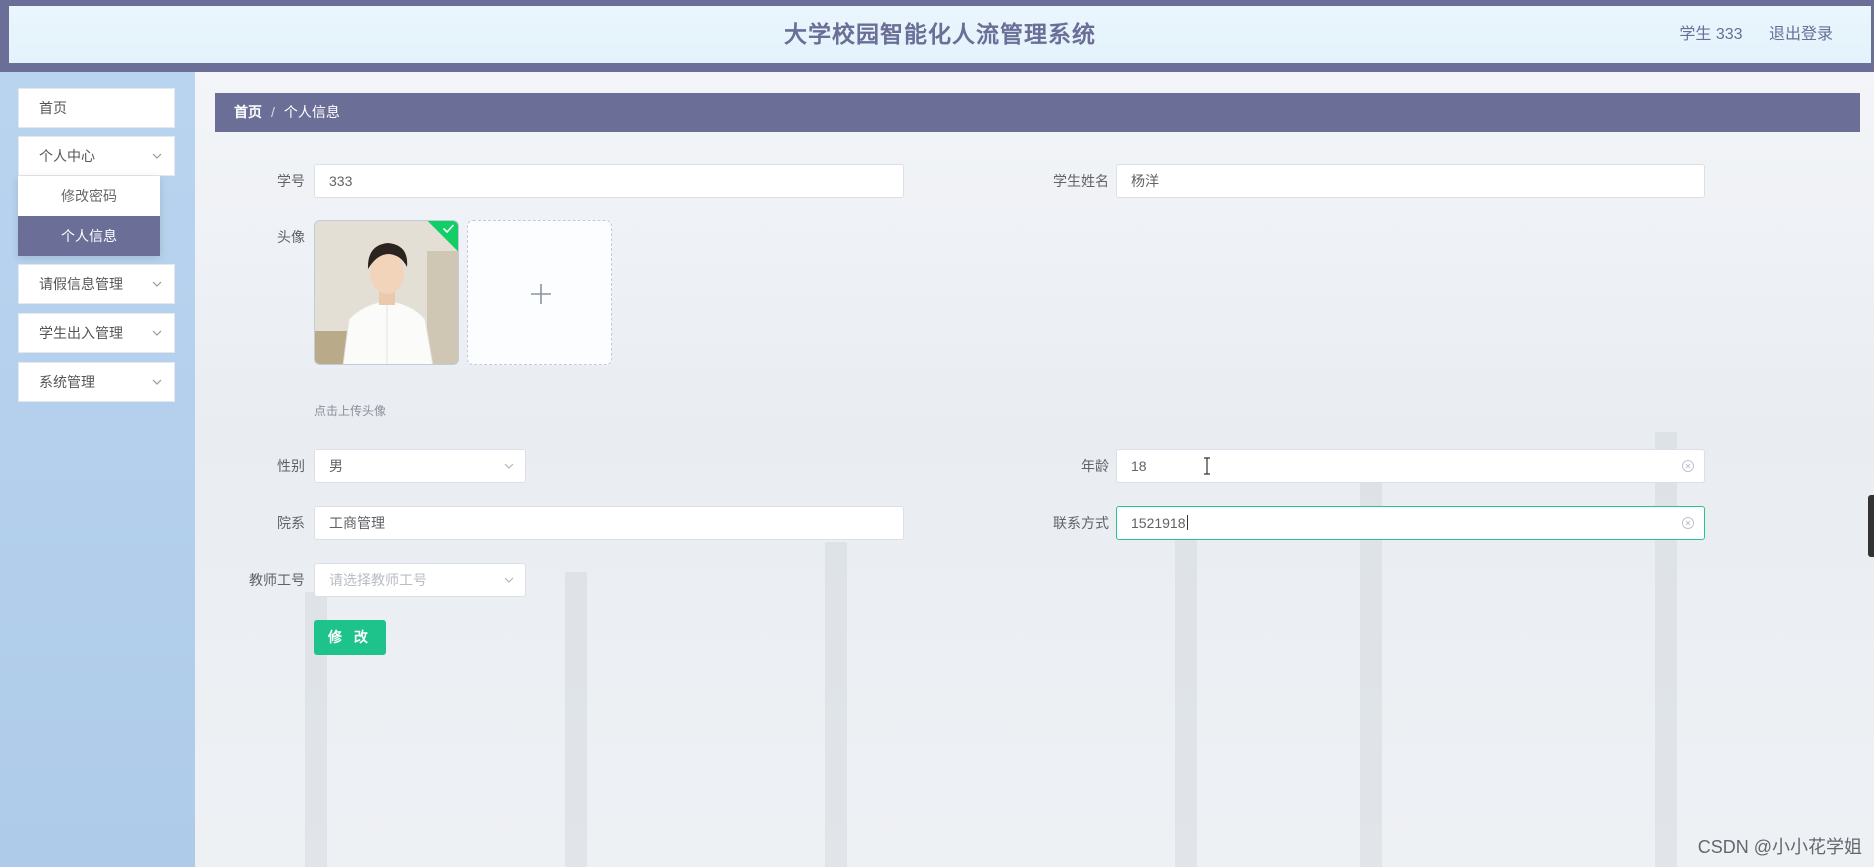 Image resolution: width=1874 pixels, height=867 pixels. Describe the element at coordinates (81, 284) in the screenshot. I see `sidebar-item-label: 请假信息管理` at that location.